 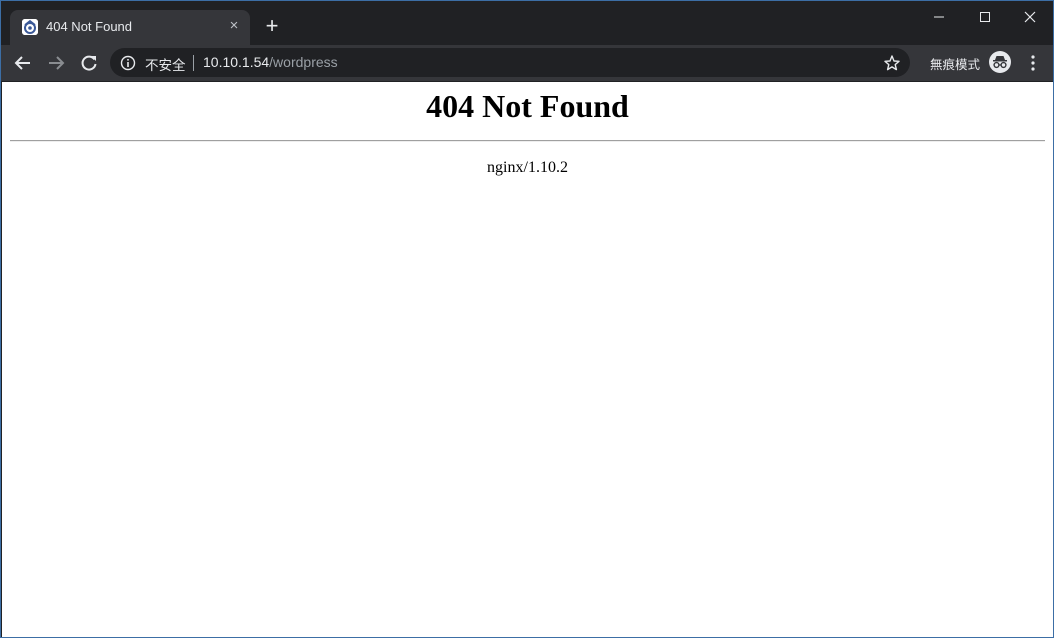 I want to click on tab-404: 404 Not Found ×, so click(x=130, y=27).